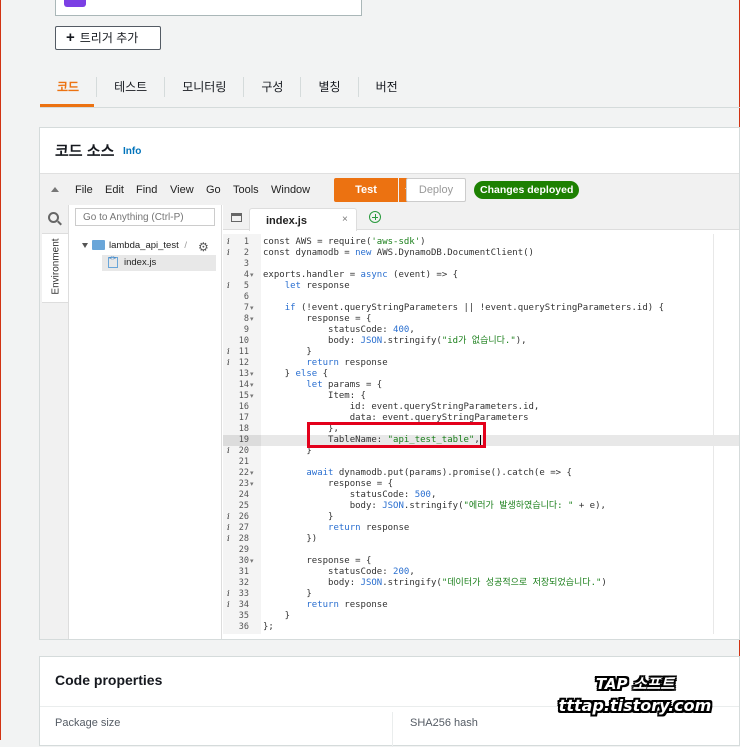  Describe the element at coordinates (85, 245) in the screenshot. I see `expand-arrow-icon` at that location.